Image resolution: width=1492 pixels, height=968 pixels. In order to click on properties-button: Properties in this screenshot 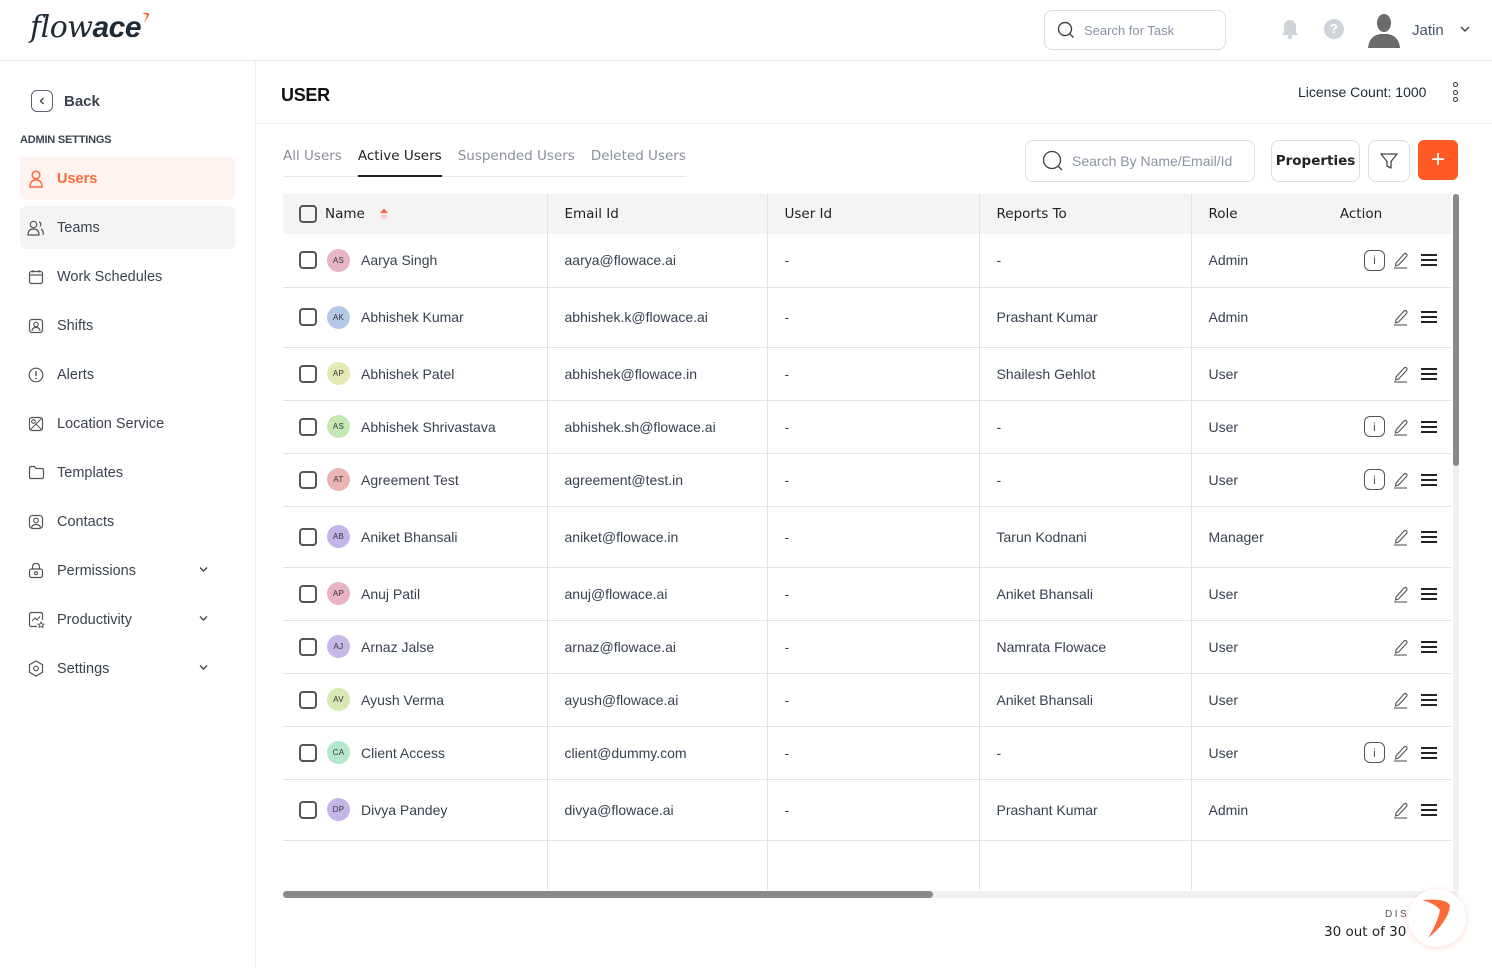, I will do `click(1315, 161)`.